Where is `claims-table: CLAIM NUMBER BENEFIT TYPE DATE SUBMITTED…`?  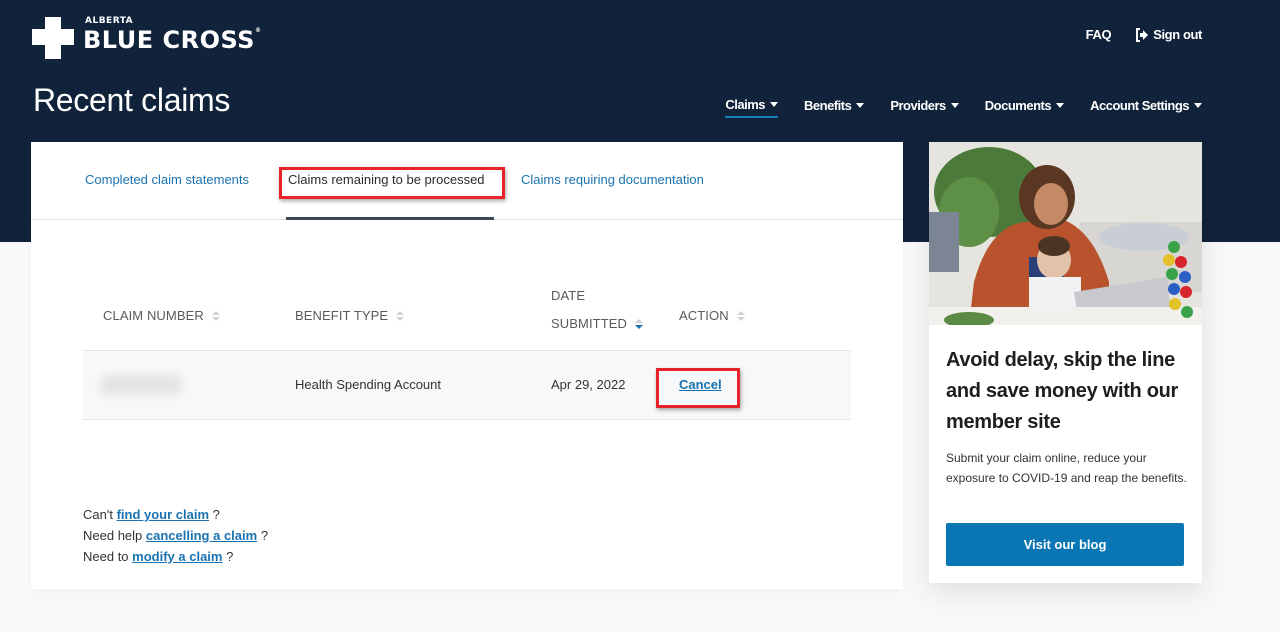
claims-table: CLAIM NUMBER BENEFIT TYPE DATE SUBMITTED… is located at coordinates (467, 346).